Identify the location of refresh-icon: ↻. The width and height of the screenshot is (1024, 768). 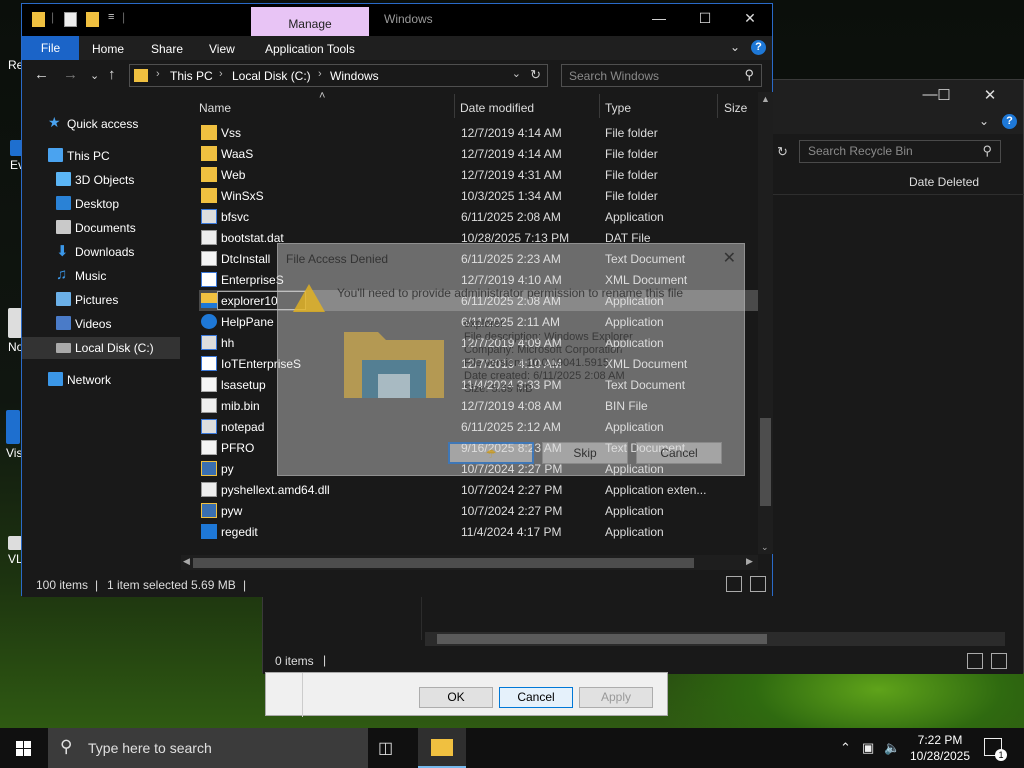
(535, 75).